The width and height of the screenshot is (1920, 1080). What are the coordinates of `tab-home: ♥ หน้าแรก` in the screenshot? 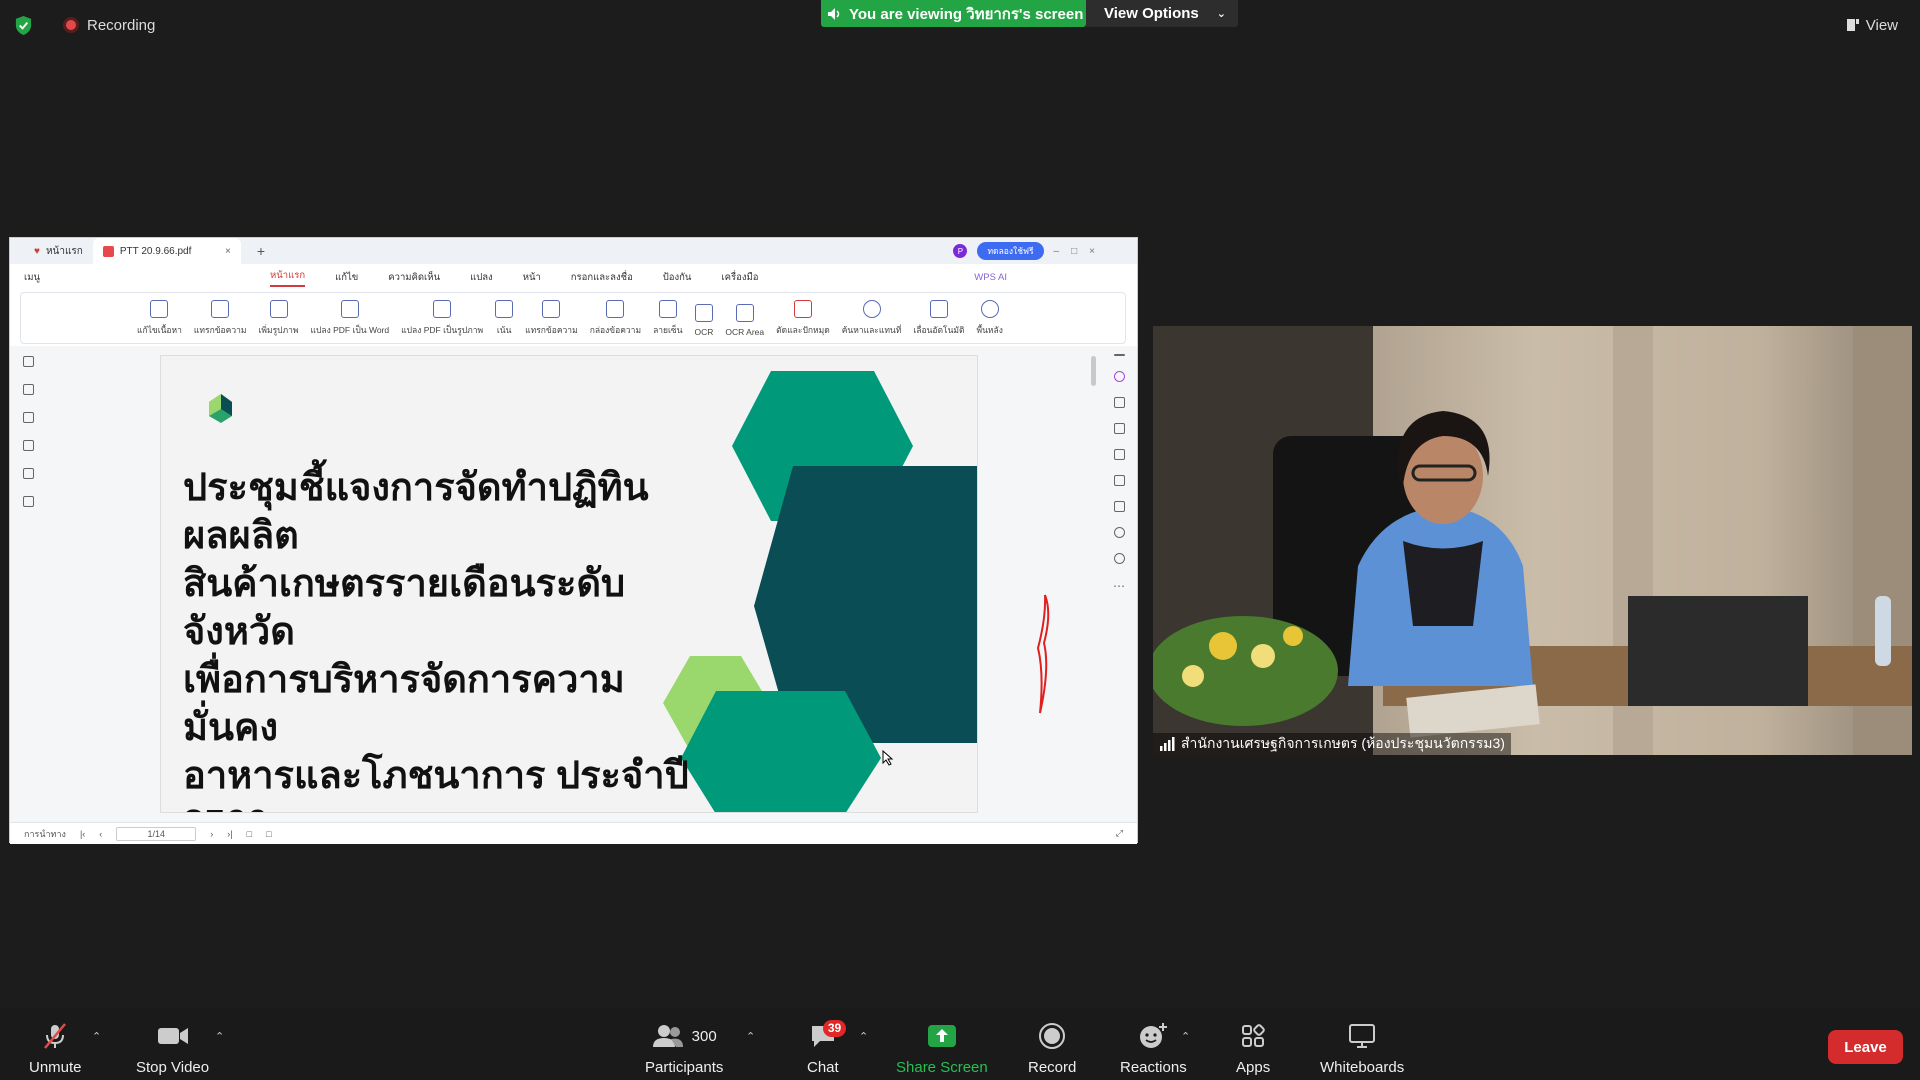 It's located at (51, 251).